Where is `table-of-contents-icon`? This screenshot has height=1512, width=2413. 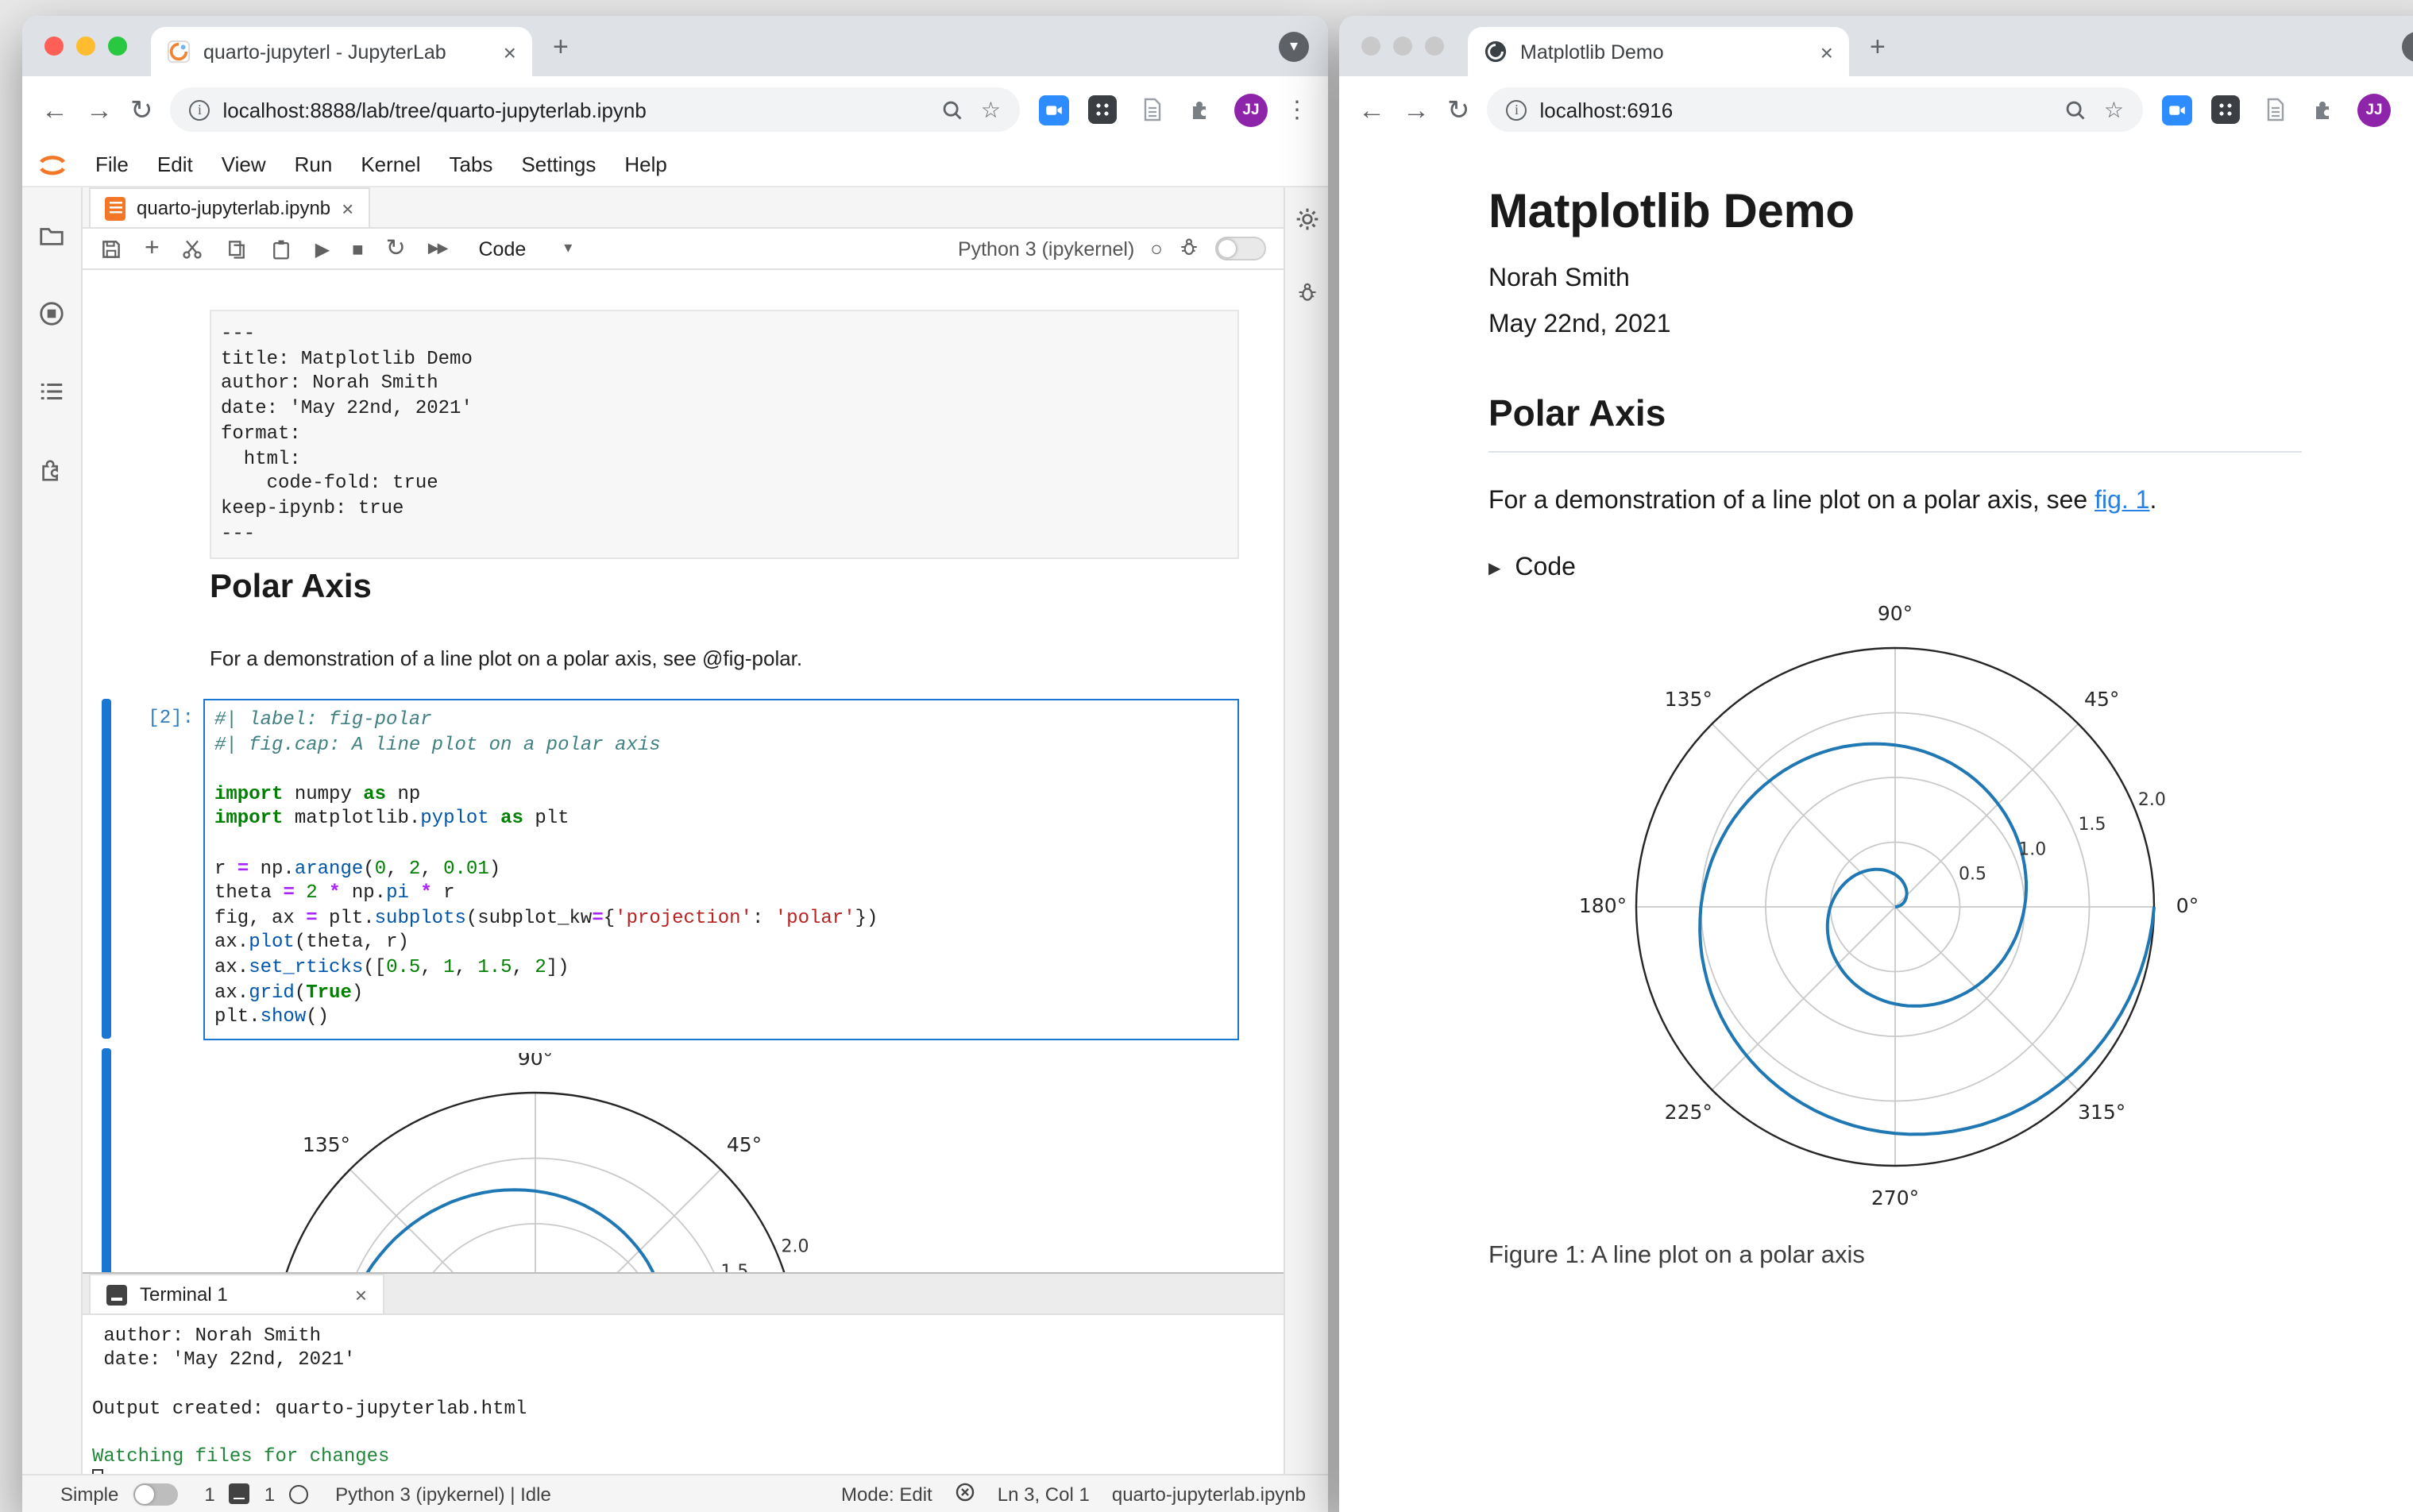
table-of-contents-icon is located at coordinates (51, 395).